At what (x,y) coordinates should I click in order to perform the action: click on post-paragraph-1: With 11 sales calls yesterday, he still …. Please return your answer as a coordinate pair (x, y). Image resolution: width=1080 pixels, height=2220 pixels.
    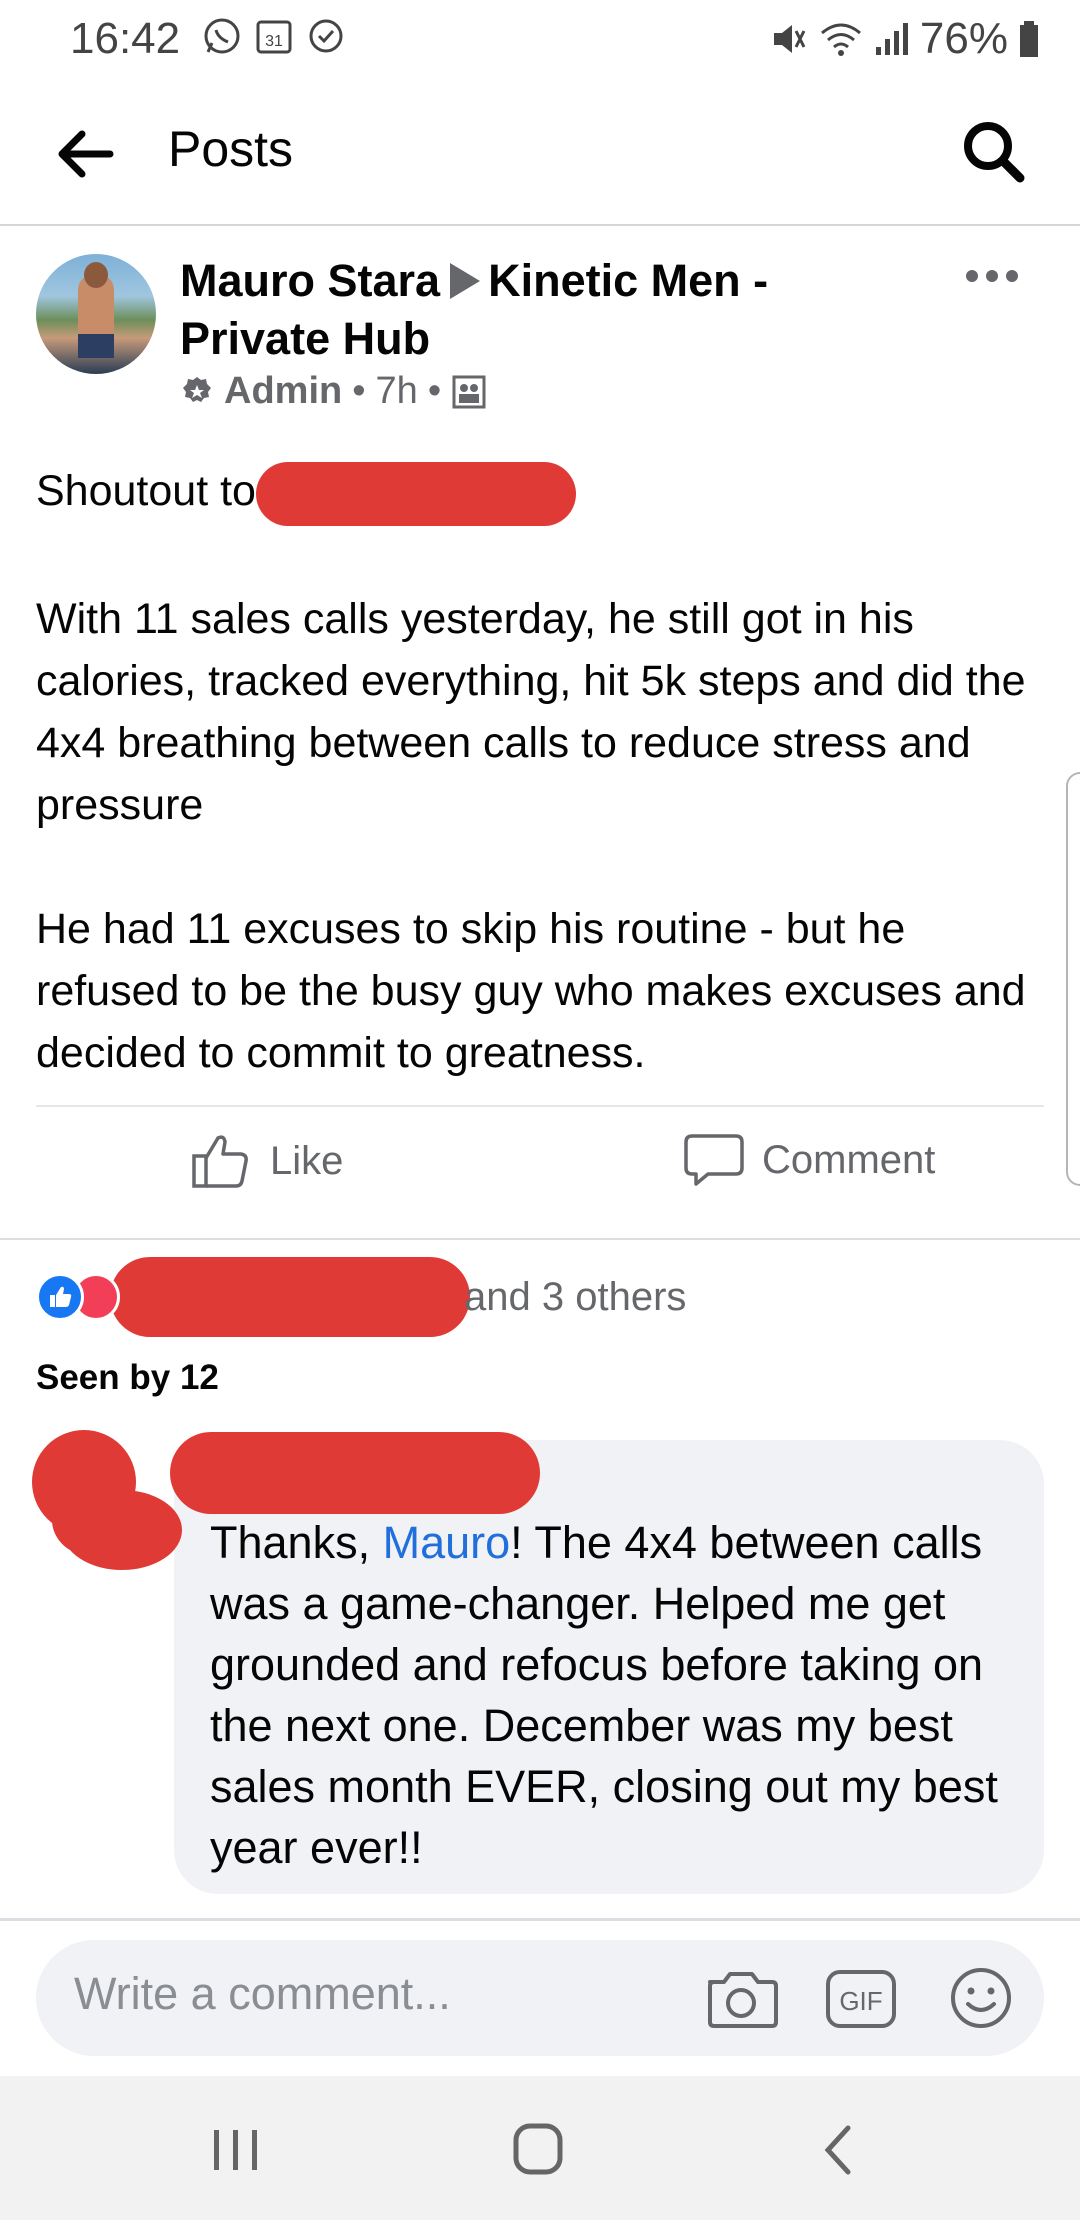
    Looking at the image, I should click on (531, 711).